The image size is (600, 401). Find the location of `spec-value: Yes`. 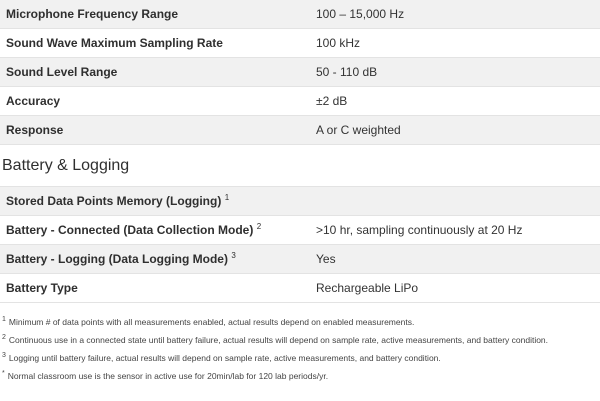

spec-value: Yes is located at coordinates (455, 259).